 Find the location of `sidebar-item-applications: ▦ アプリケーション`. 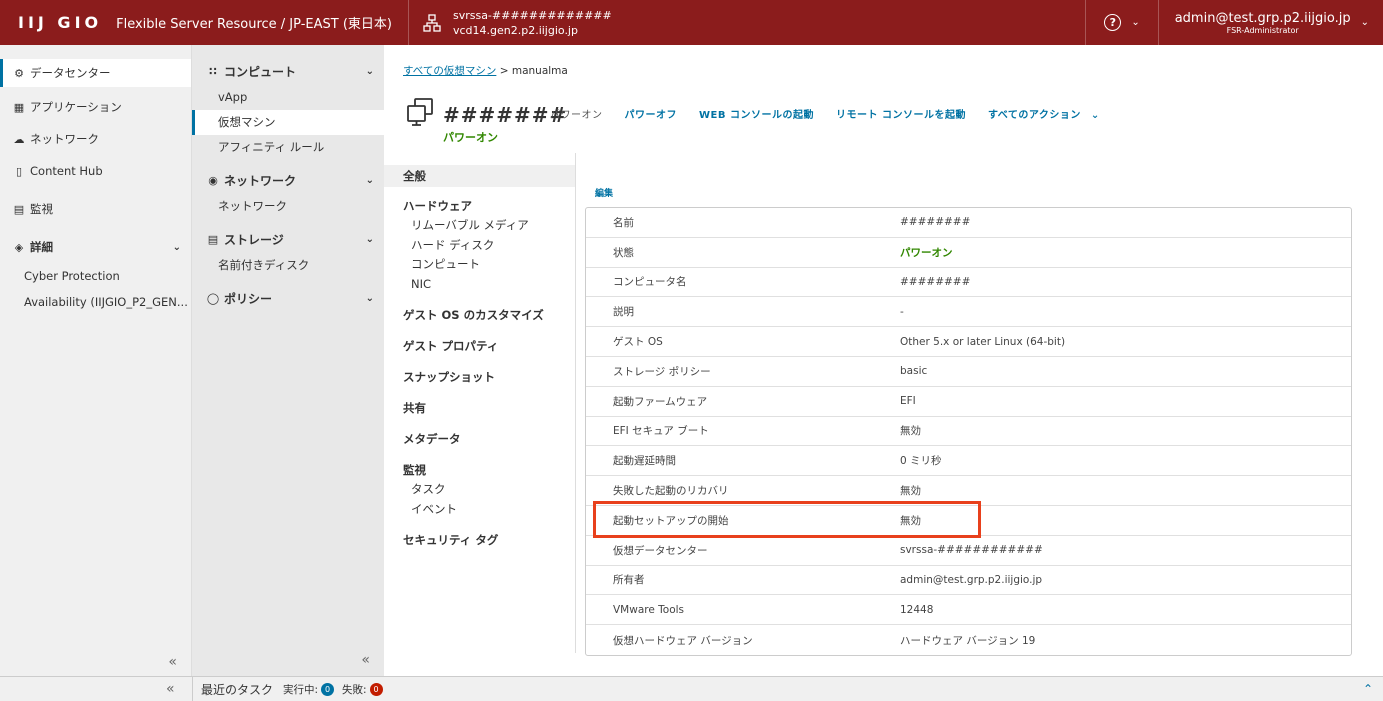

sidebar-item-applications: ▦ アプリケーション is located at coordinates (95, 107).